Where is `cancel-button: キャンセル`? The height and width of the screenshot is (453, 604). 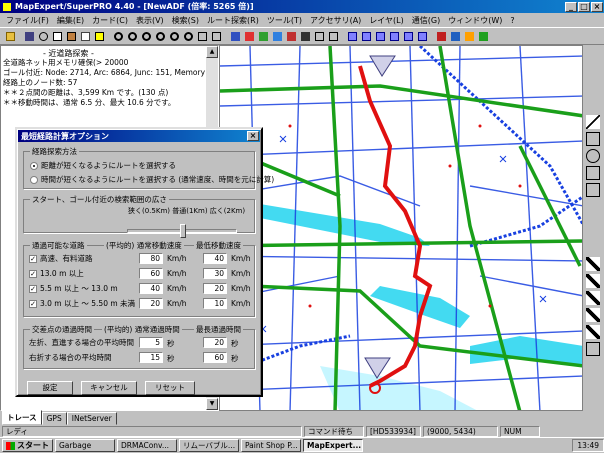
cancel-button: キャンセル is located at coordinates (109, 388).